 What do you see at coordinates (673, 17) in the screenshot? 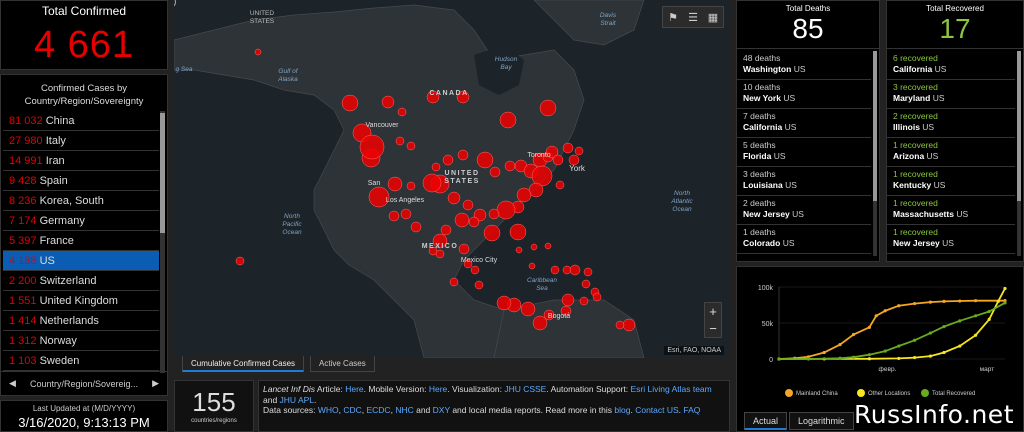
I see `bookmark-icon: ⚑` at bounding box center [673, 17].